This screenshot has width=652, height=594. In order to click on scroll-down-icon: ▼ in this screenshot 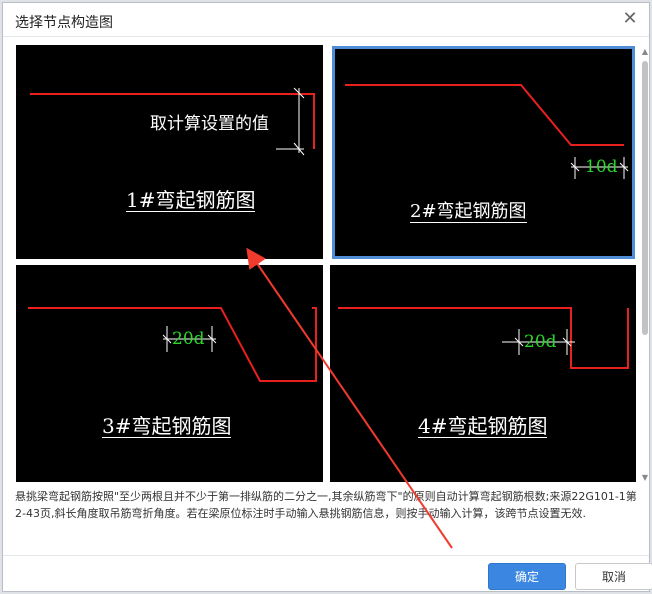, I will do `click(645, 478)`.